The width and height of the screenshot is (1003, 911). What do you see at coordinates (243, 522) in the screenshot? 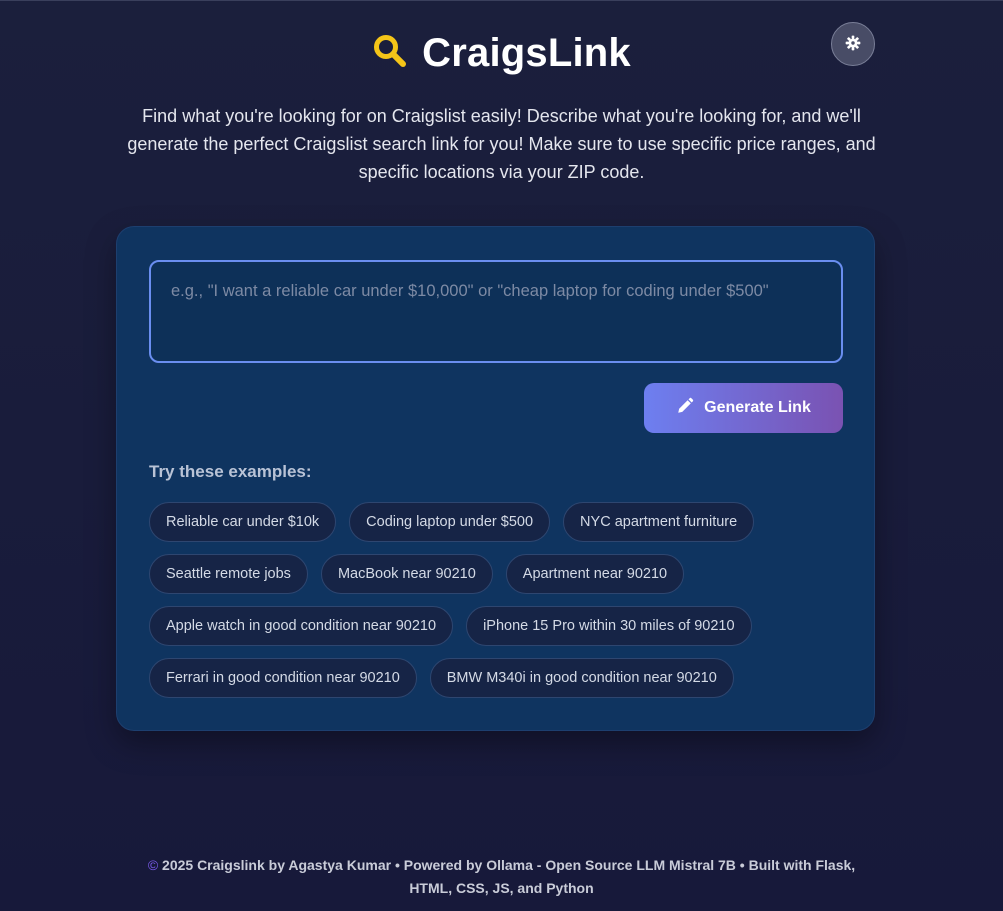
I see `example-chip: Reliable car under $10k` at bounding box center [243, 522].